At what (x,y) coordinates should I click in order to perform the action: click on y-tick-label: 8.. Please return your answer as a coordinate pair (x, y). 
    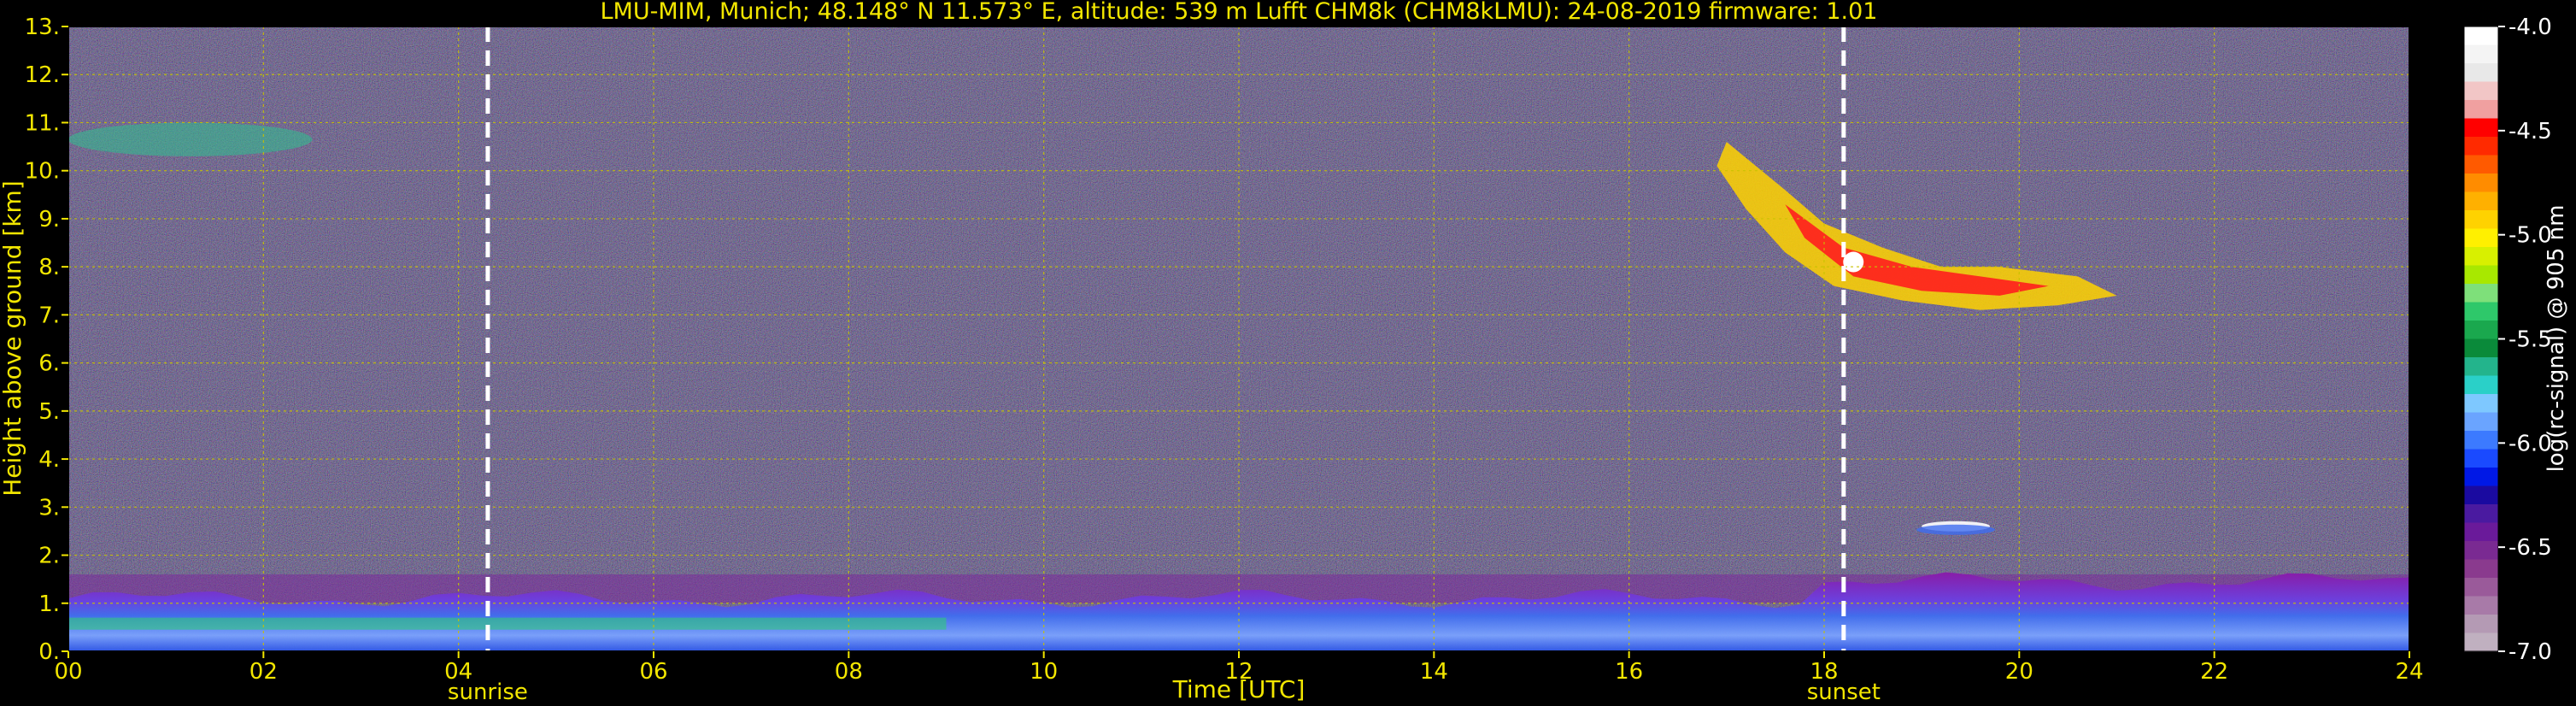
    Looking at the image, I should click on (49, 267).